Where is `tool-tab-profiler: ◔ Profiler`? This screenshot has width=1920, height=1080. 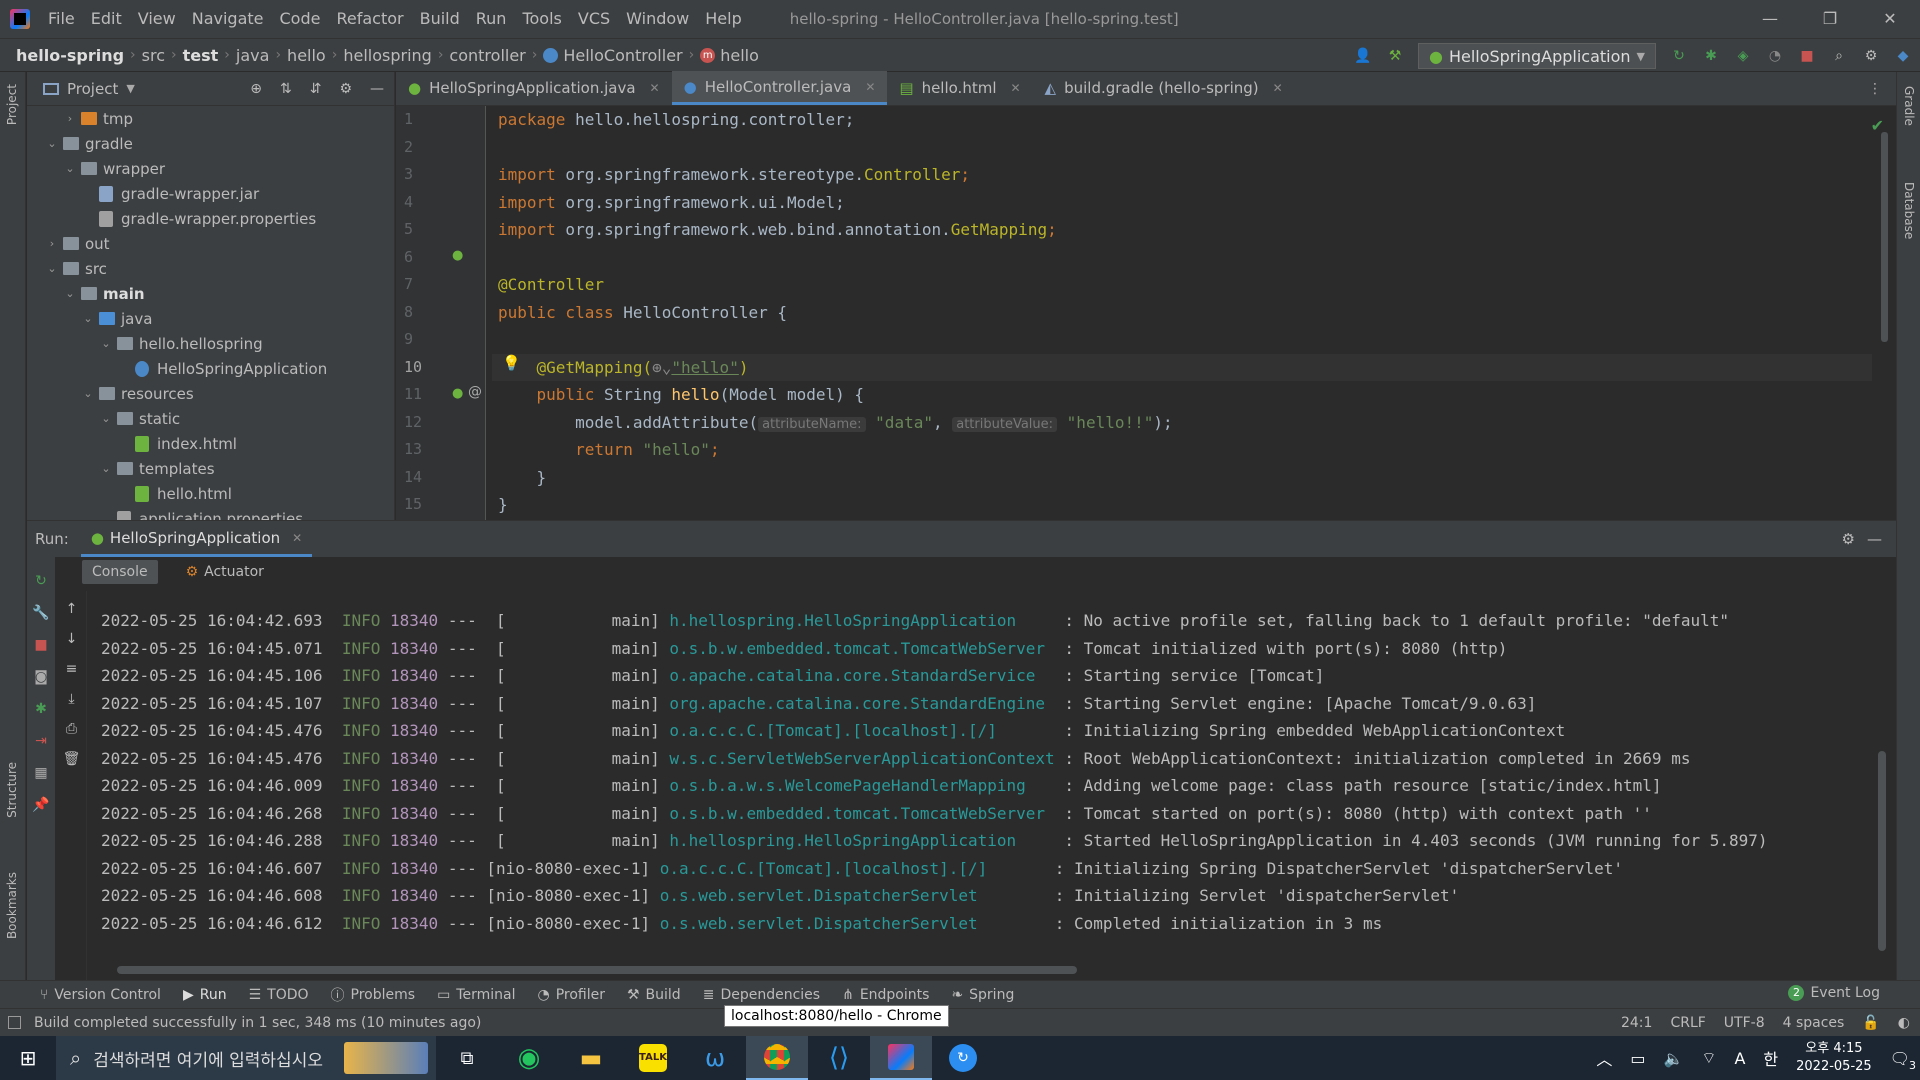 tool-tab-profiler: ◔ Profiler is located at coordinates (571, 995).